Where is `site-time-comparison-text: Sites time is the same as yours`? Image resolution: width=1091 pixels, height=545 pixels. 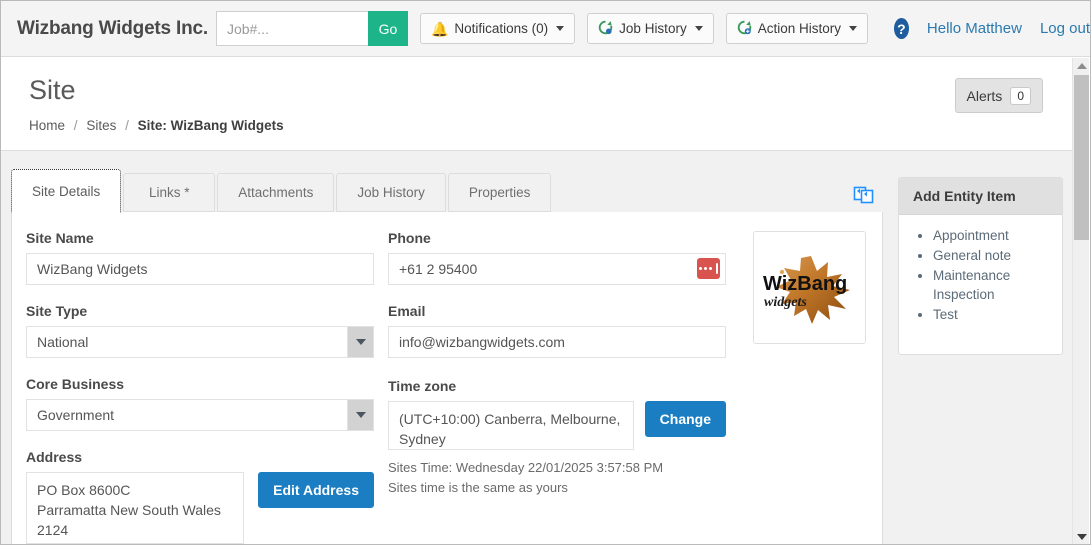
site-time-comparison-text: Sites time is the same as yours is located at coordinates (478, 487).